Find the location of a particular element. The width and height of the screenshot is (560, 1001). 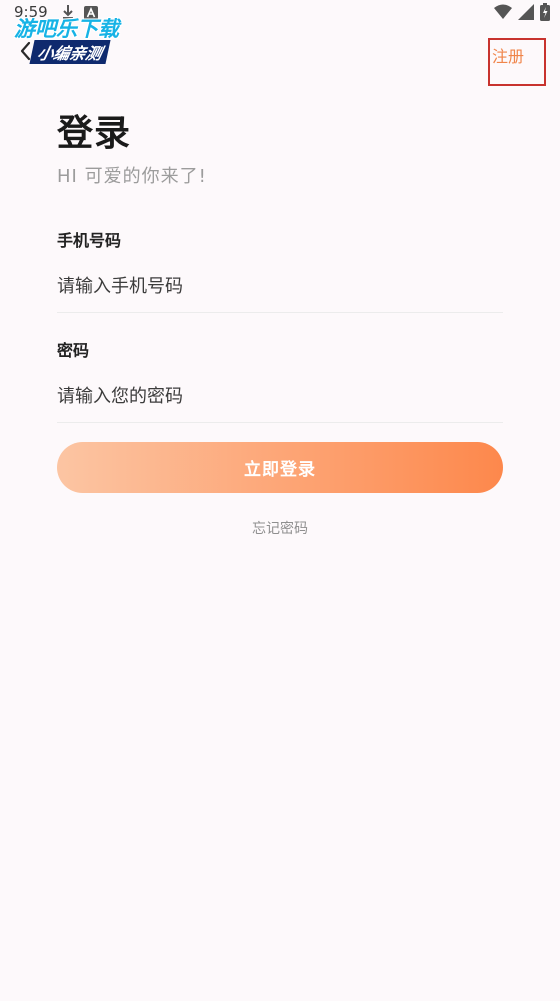

forgot-password-label: 忘记密码 is located at coordinates (280, 529).